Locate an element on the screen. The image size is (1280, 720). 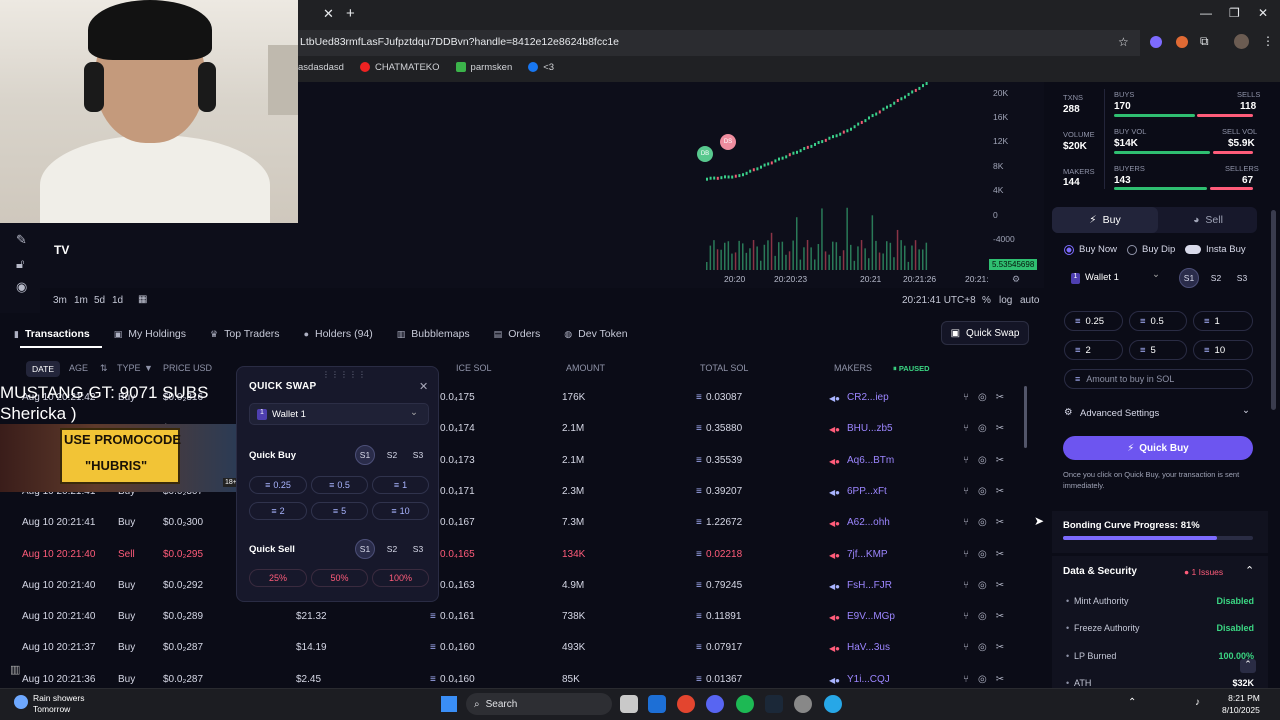
percent-scale: % is located at coordinates (986, 300).